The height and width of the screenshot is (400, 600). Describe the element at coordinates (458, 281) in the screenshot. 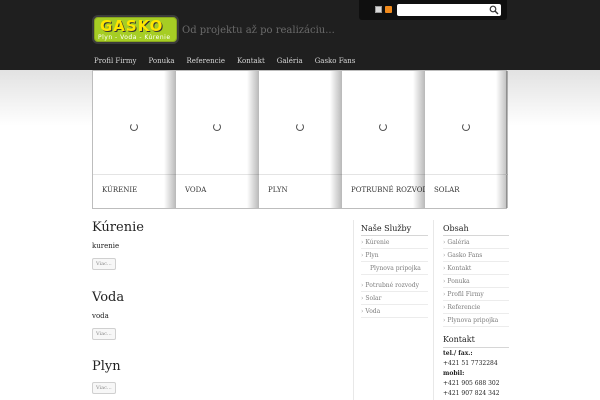

I see `list-item-label: Ponuka` at that location.